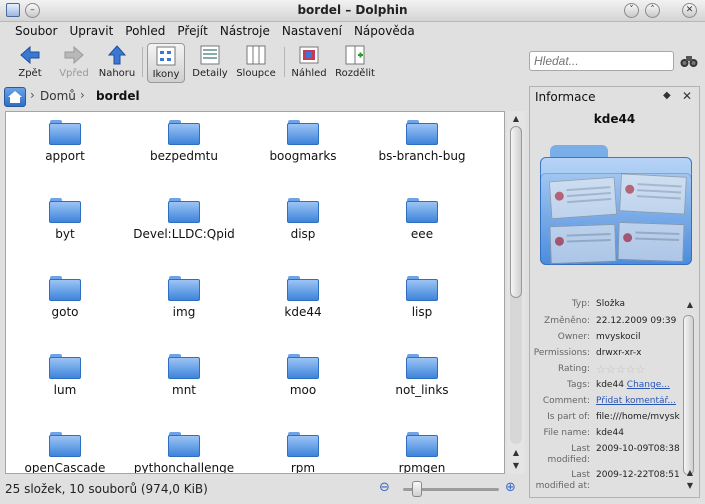  What do you see at coordinates (303, 452) in the screenshot?
I see `folder-item: rpm` at bounding box center [303, 452].